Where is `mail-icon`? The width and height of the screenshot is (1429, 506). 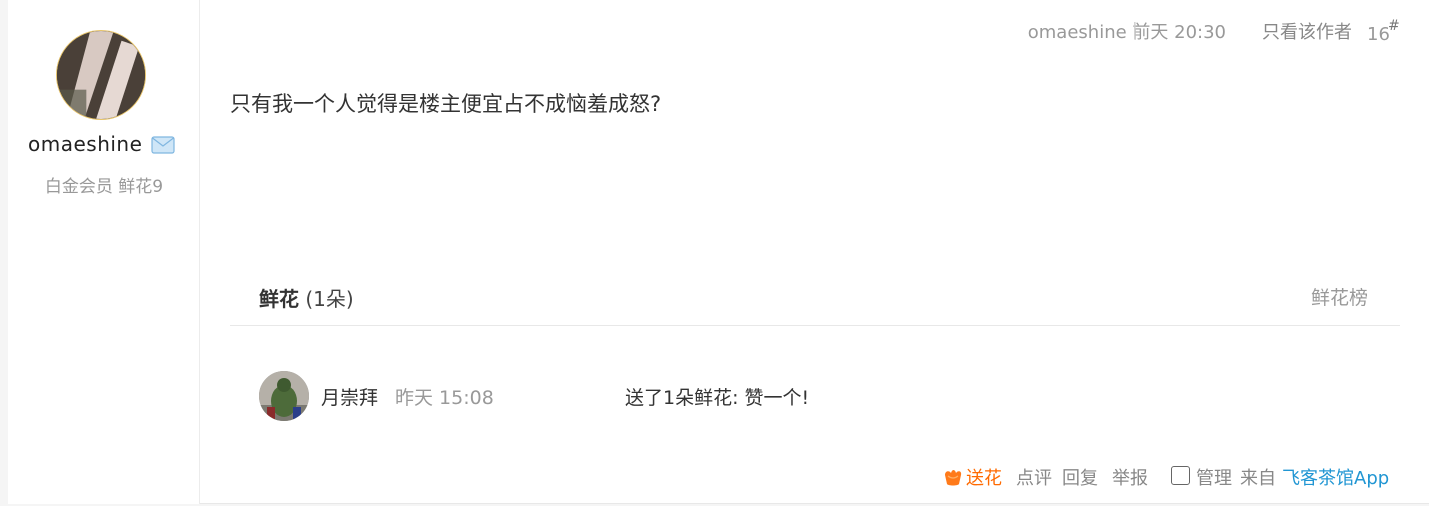 mail-icon is located at coordinates (163, 145).